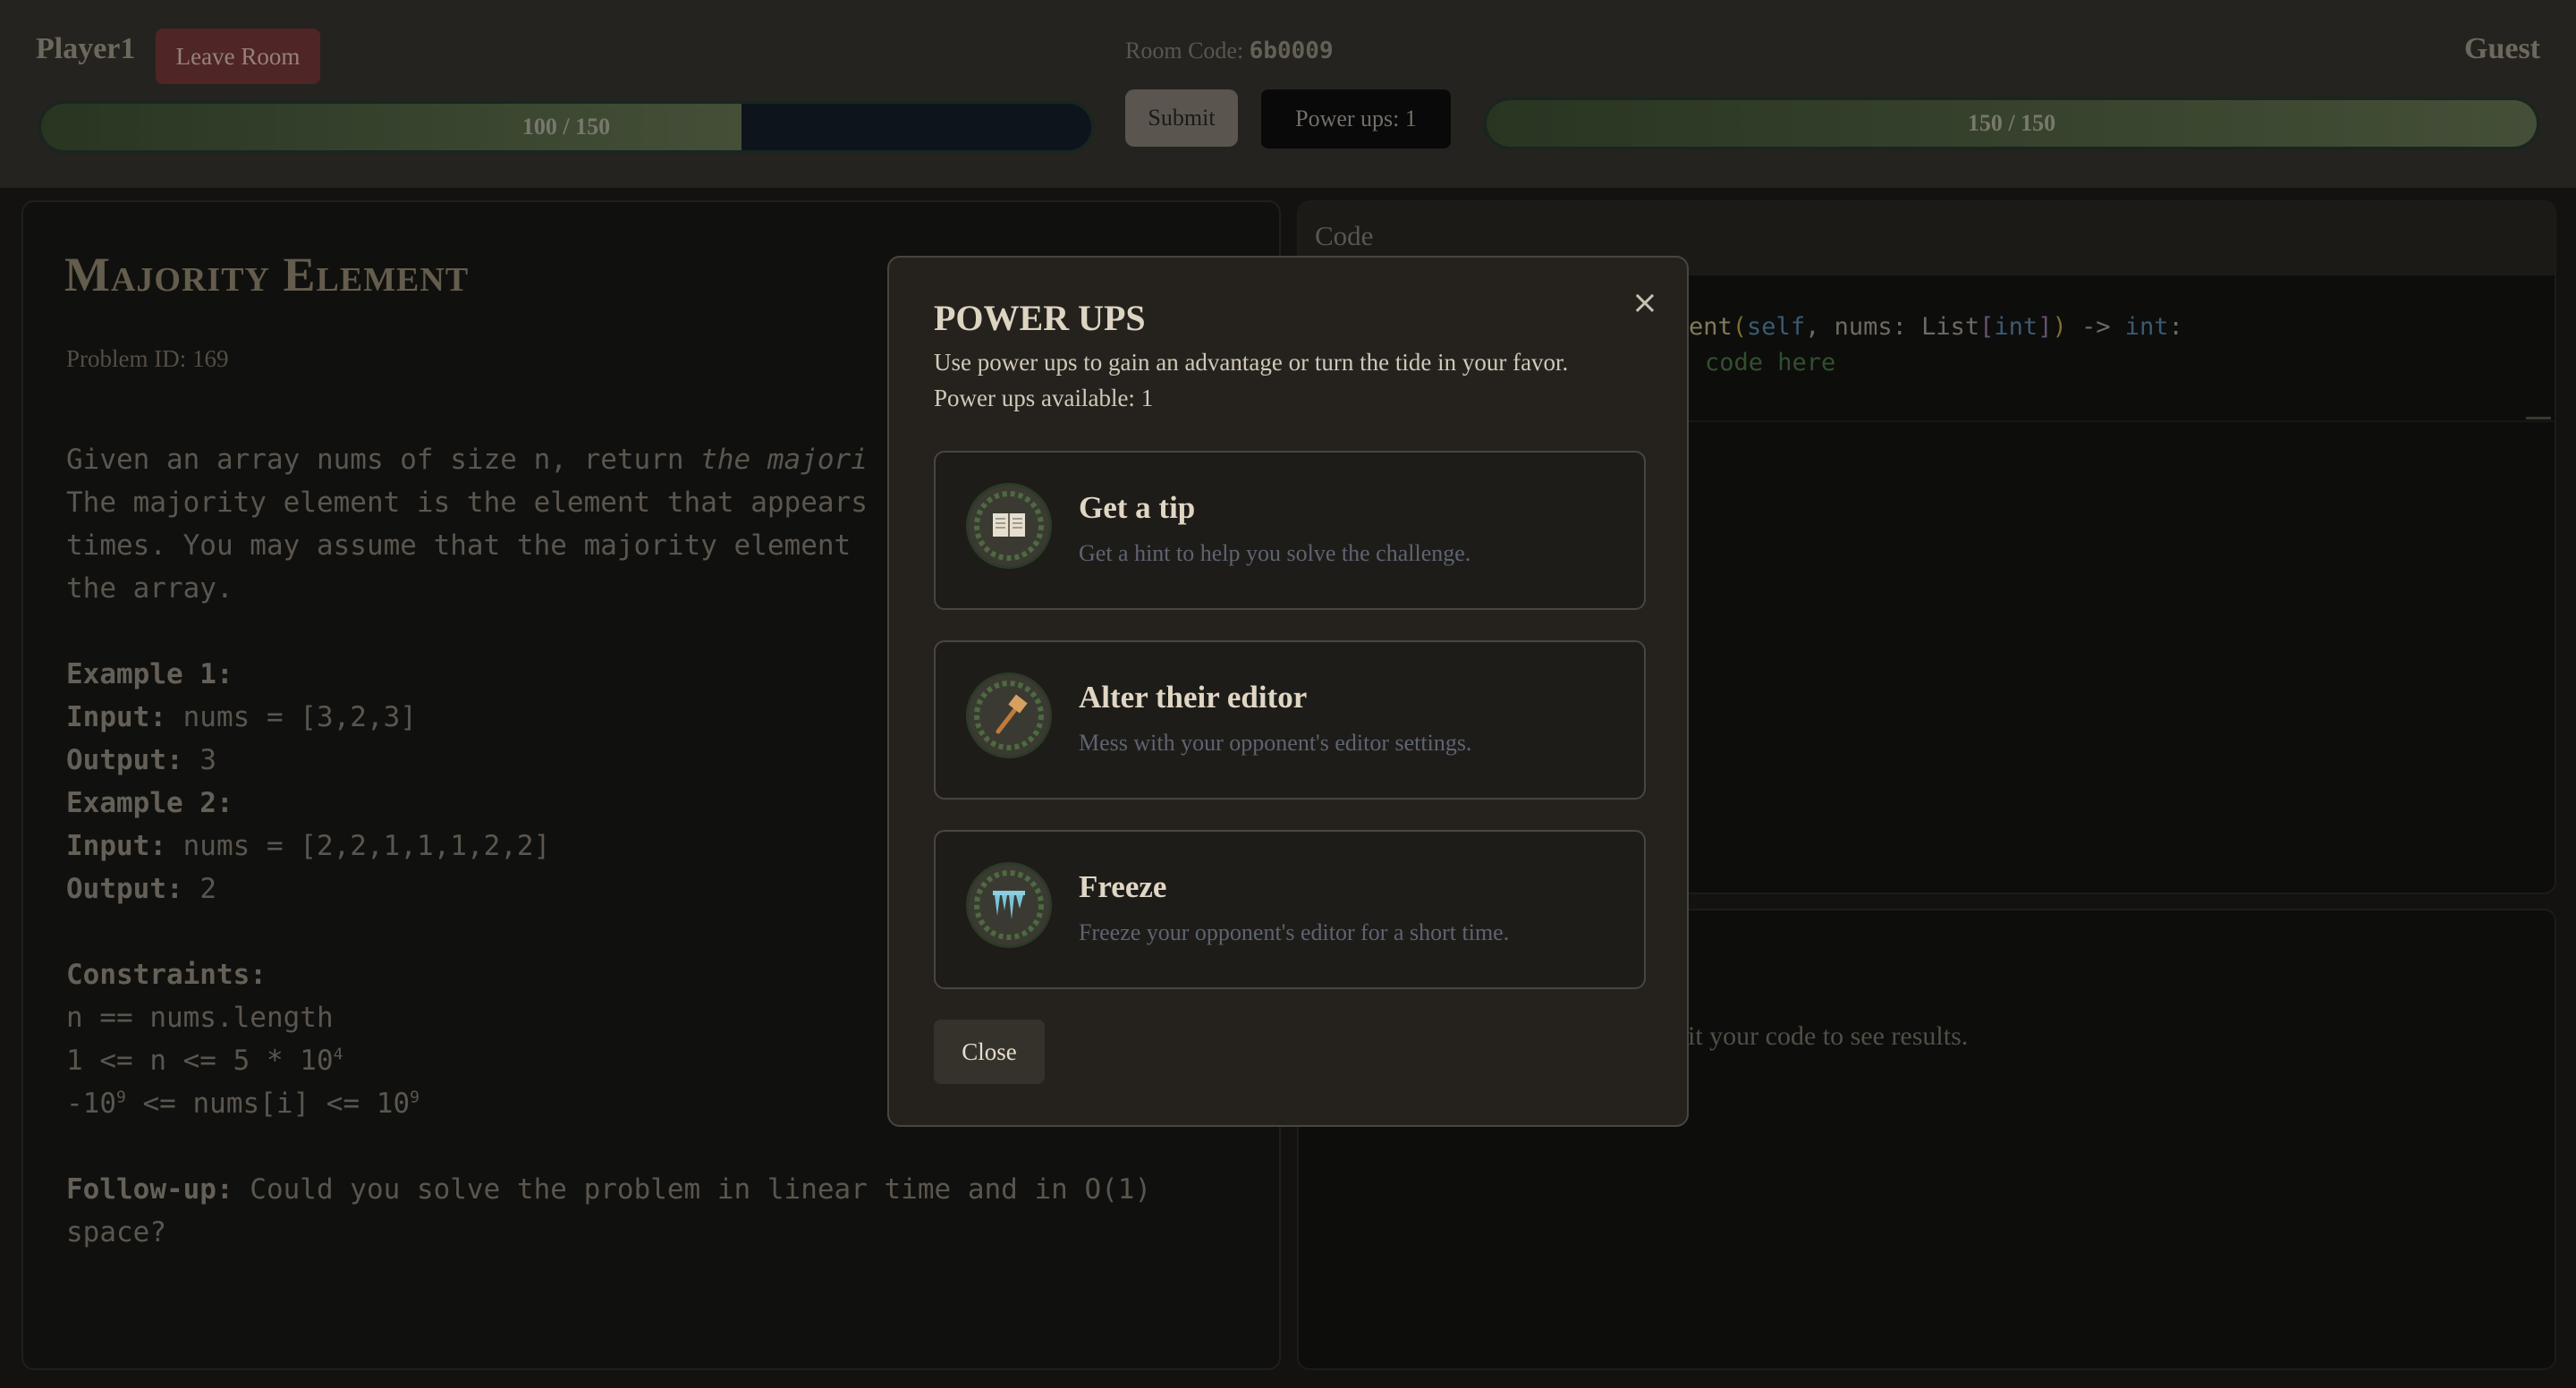  What do you see at coordinates (1009, 715) in the screenshot?
I see `hammer-icon` at bounding box center [1009, 715].